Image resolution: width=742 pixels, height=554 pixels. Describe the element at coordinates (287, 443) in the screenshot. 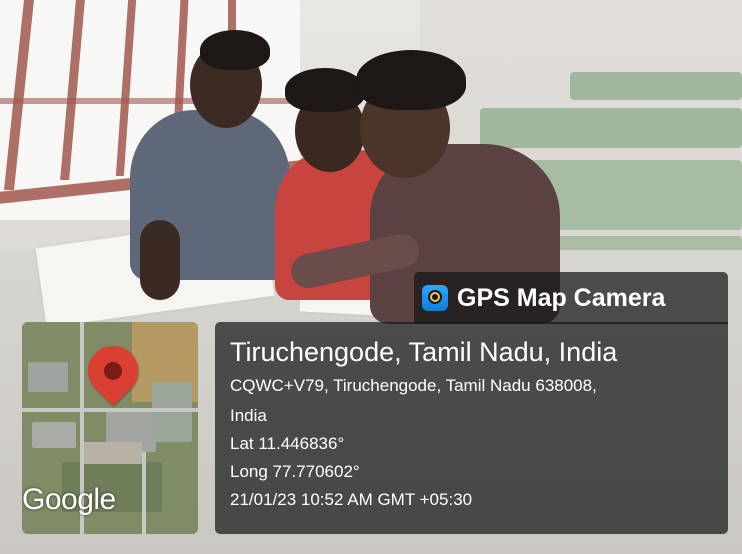

I see `latitude-text: Lat 11.446836°` at that location.